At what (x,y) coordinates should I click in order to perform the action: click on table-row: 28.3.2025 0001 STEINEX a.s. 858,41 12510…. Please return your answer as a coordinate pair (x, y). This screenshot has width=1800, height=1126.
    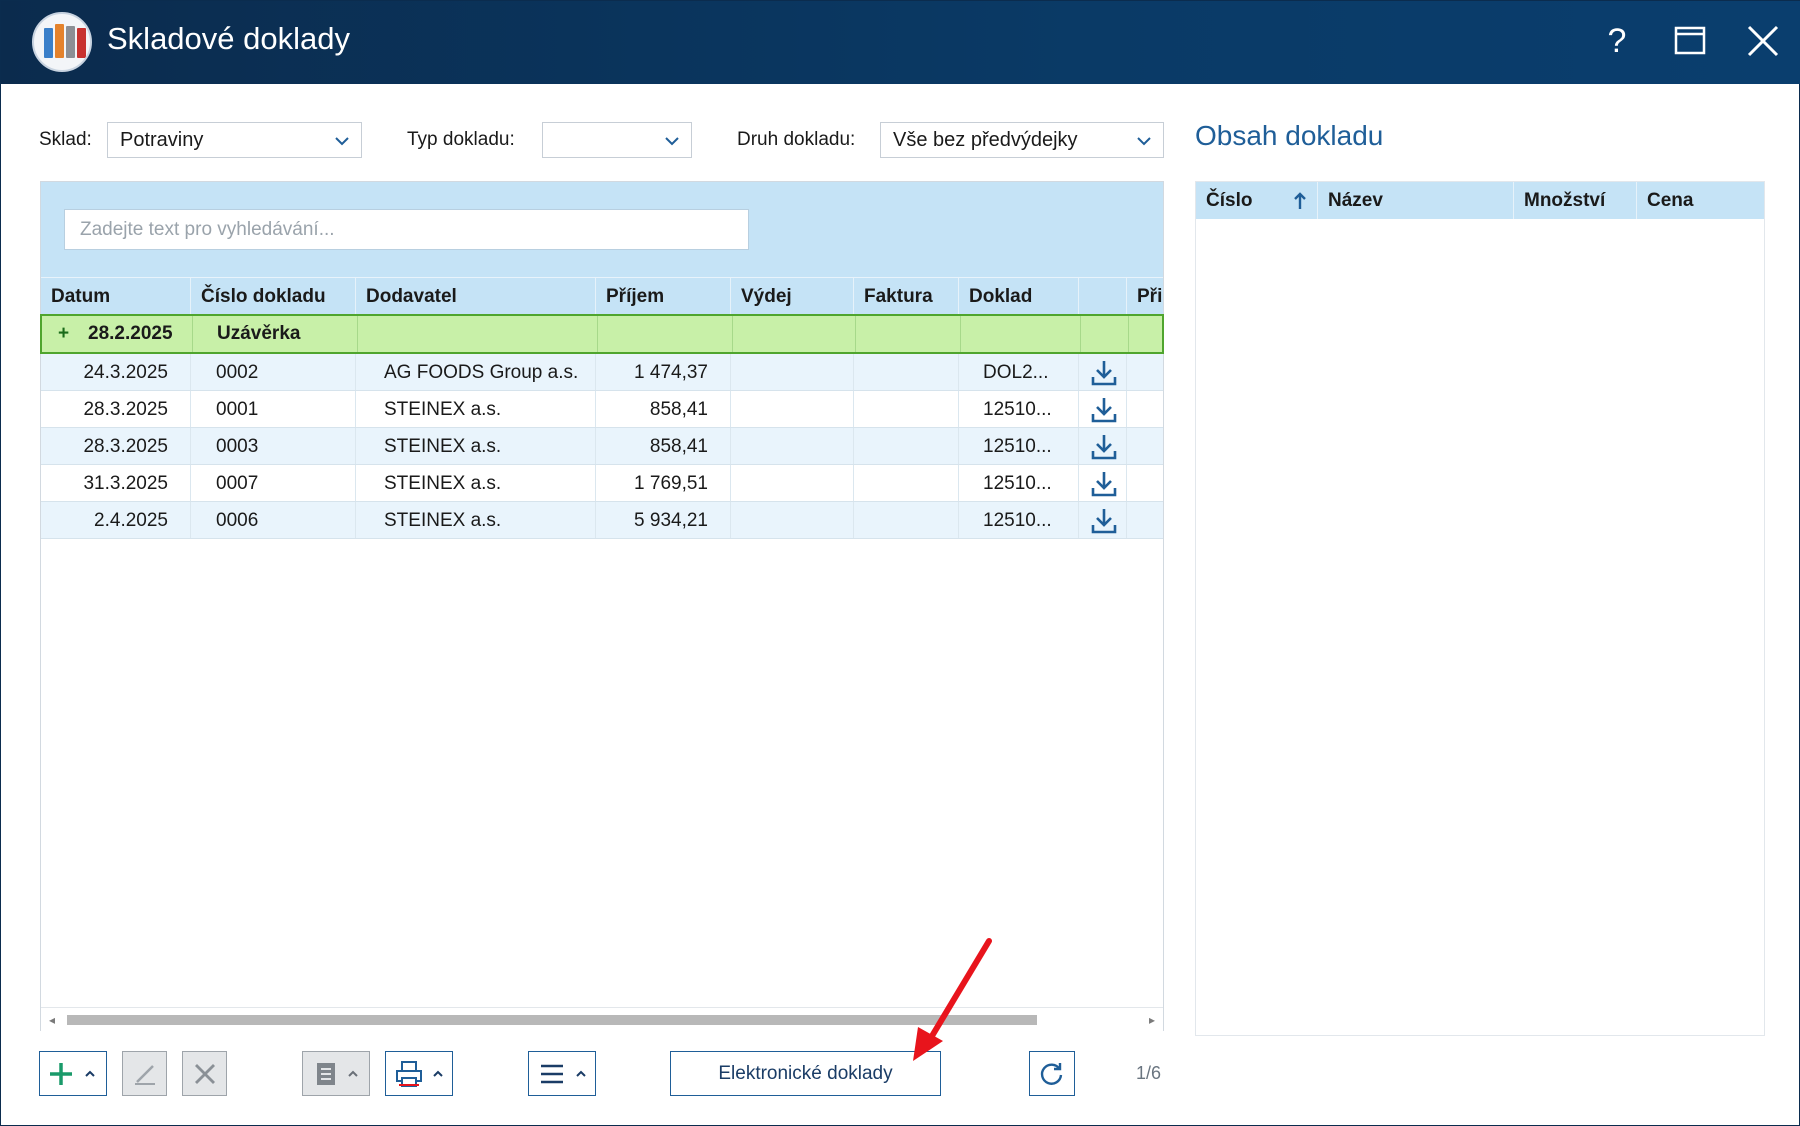
    Looking at the image, I should click on (602, 409).